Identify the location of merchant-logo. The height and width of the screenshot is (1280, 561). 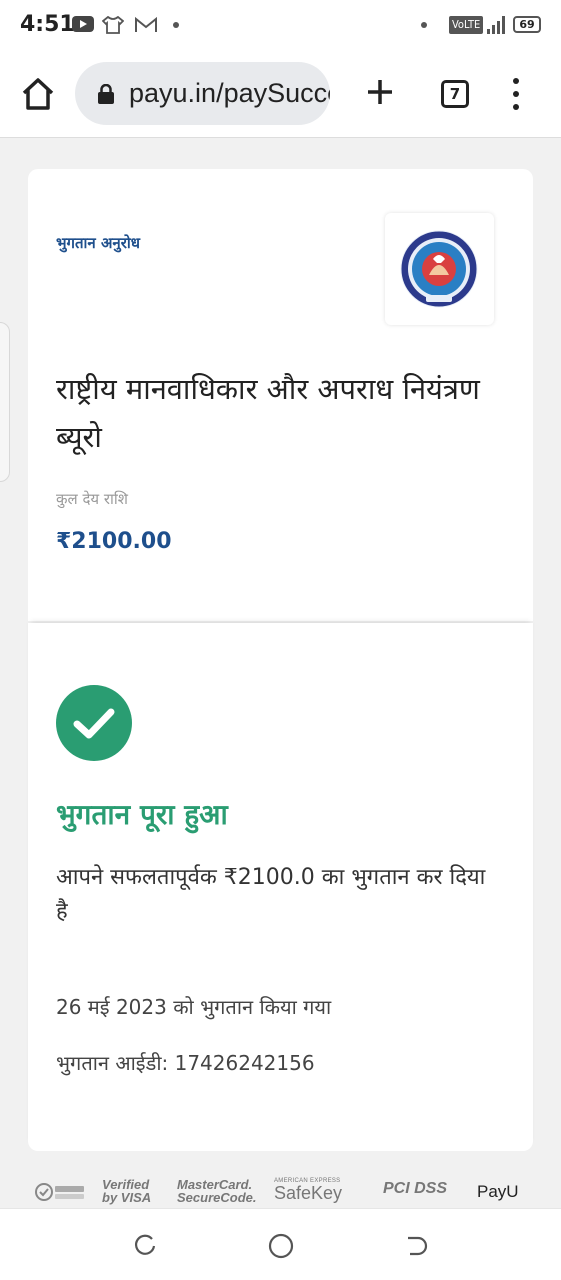
(439, 269).